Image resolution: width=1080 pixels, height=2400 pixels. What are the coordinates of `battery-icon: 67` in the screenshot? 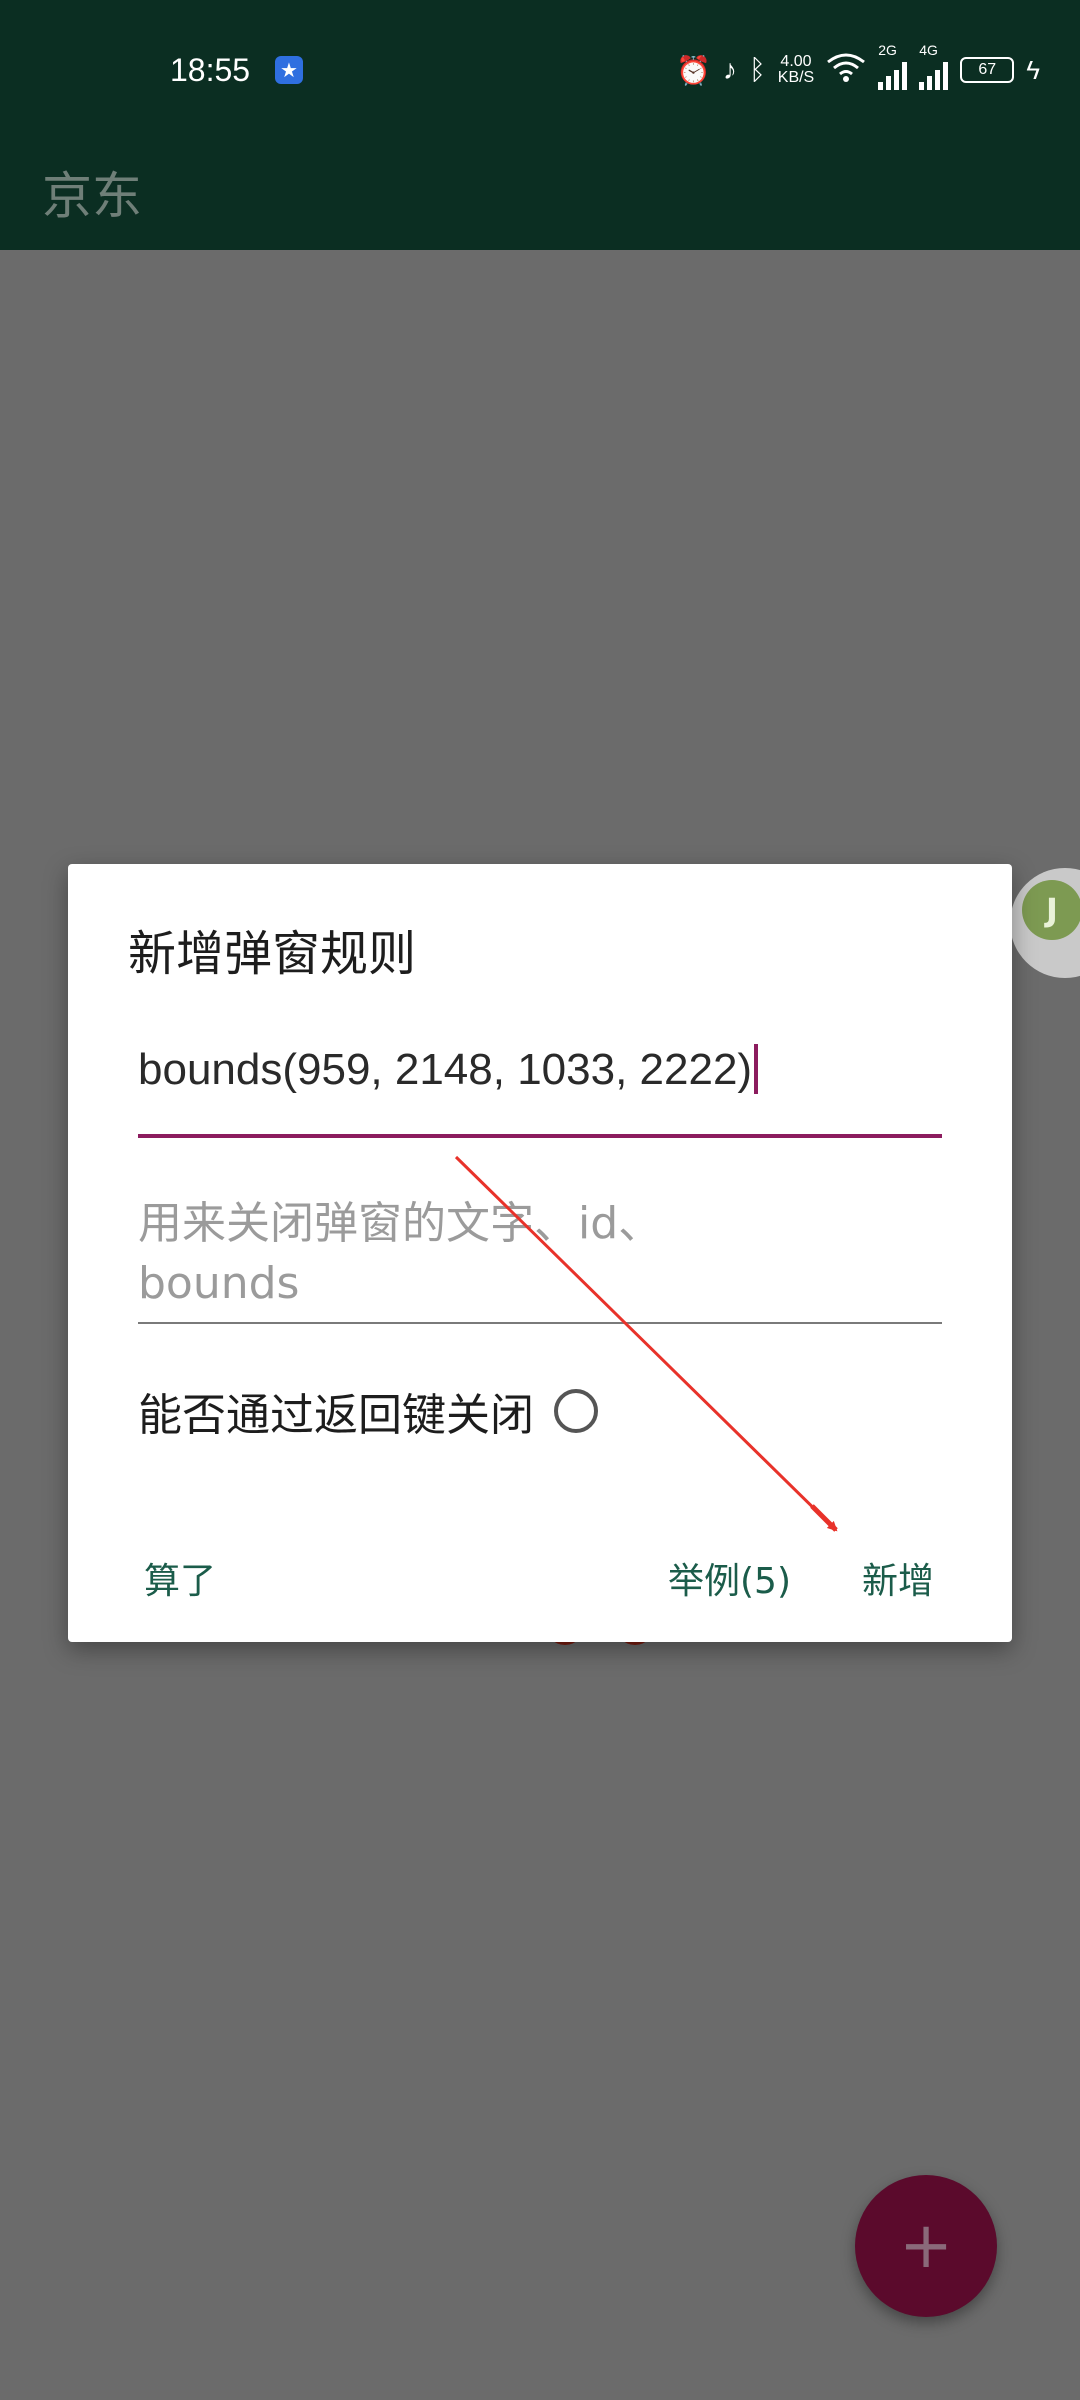 It's located at (987, 70).